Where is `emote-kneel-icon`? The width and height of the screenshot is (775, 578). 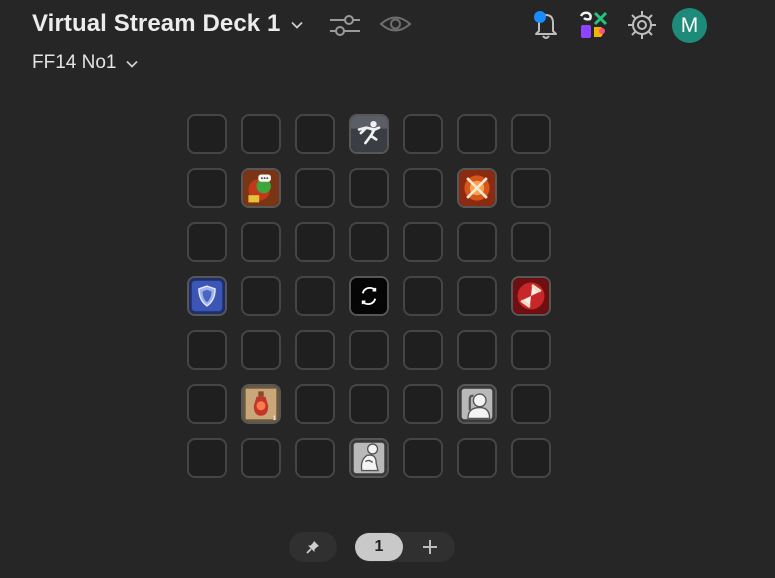 emote-kneel-icon is located at coordinates (369, 458).